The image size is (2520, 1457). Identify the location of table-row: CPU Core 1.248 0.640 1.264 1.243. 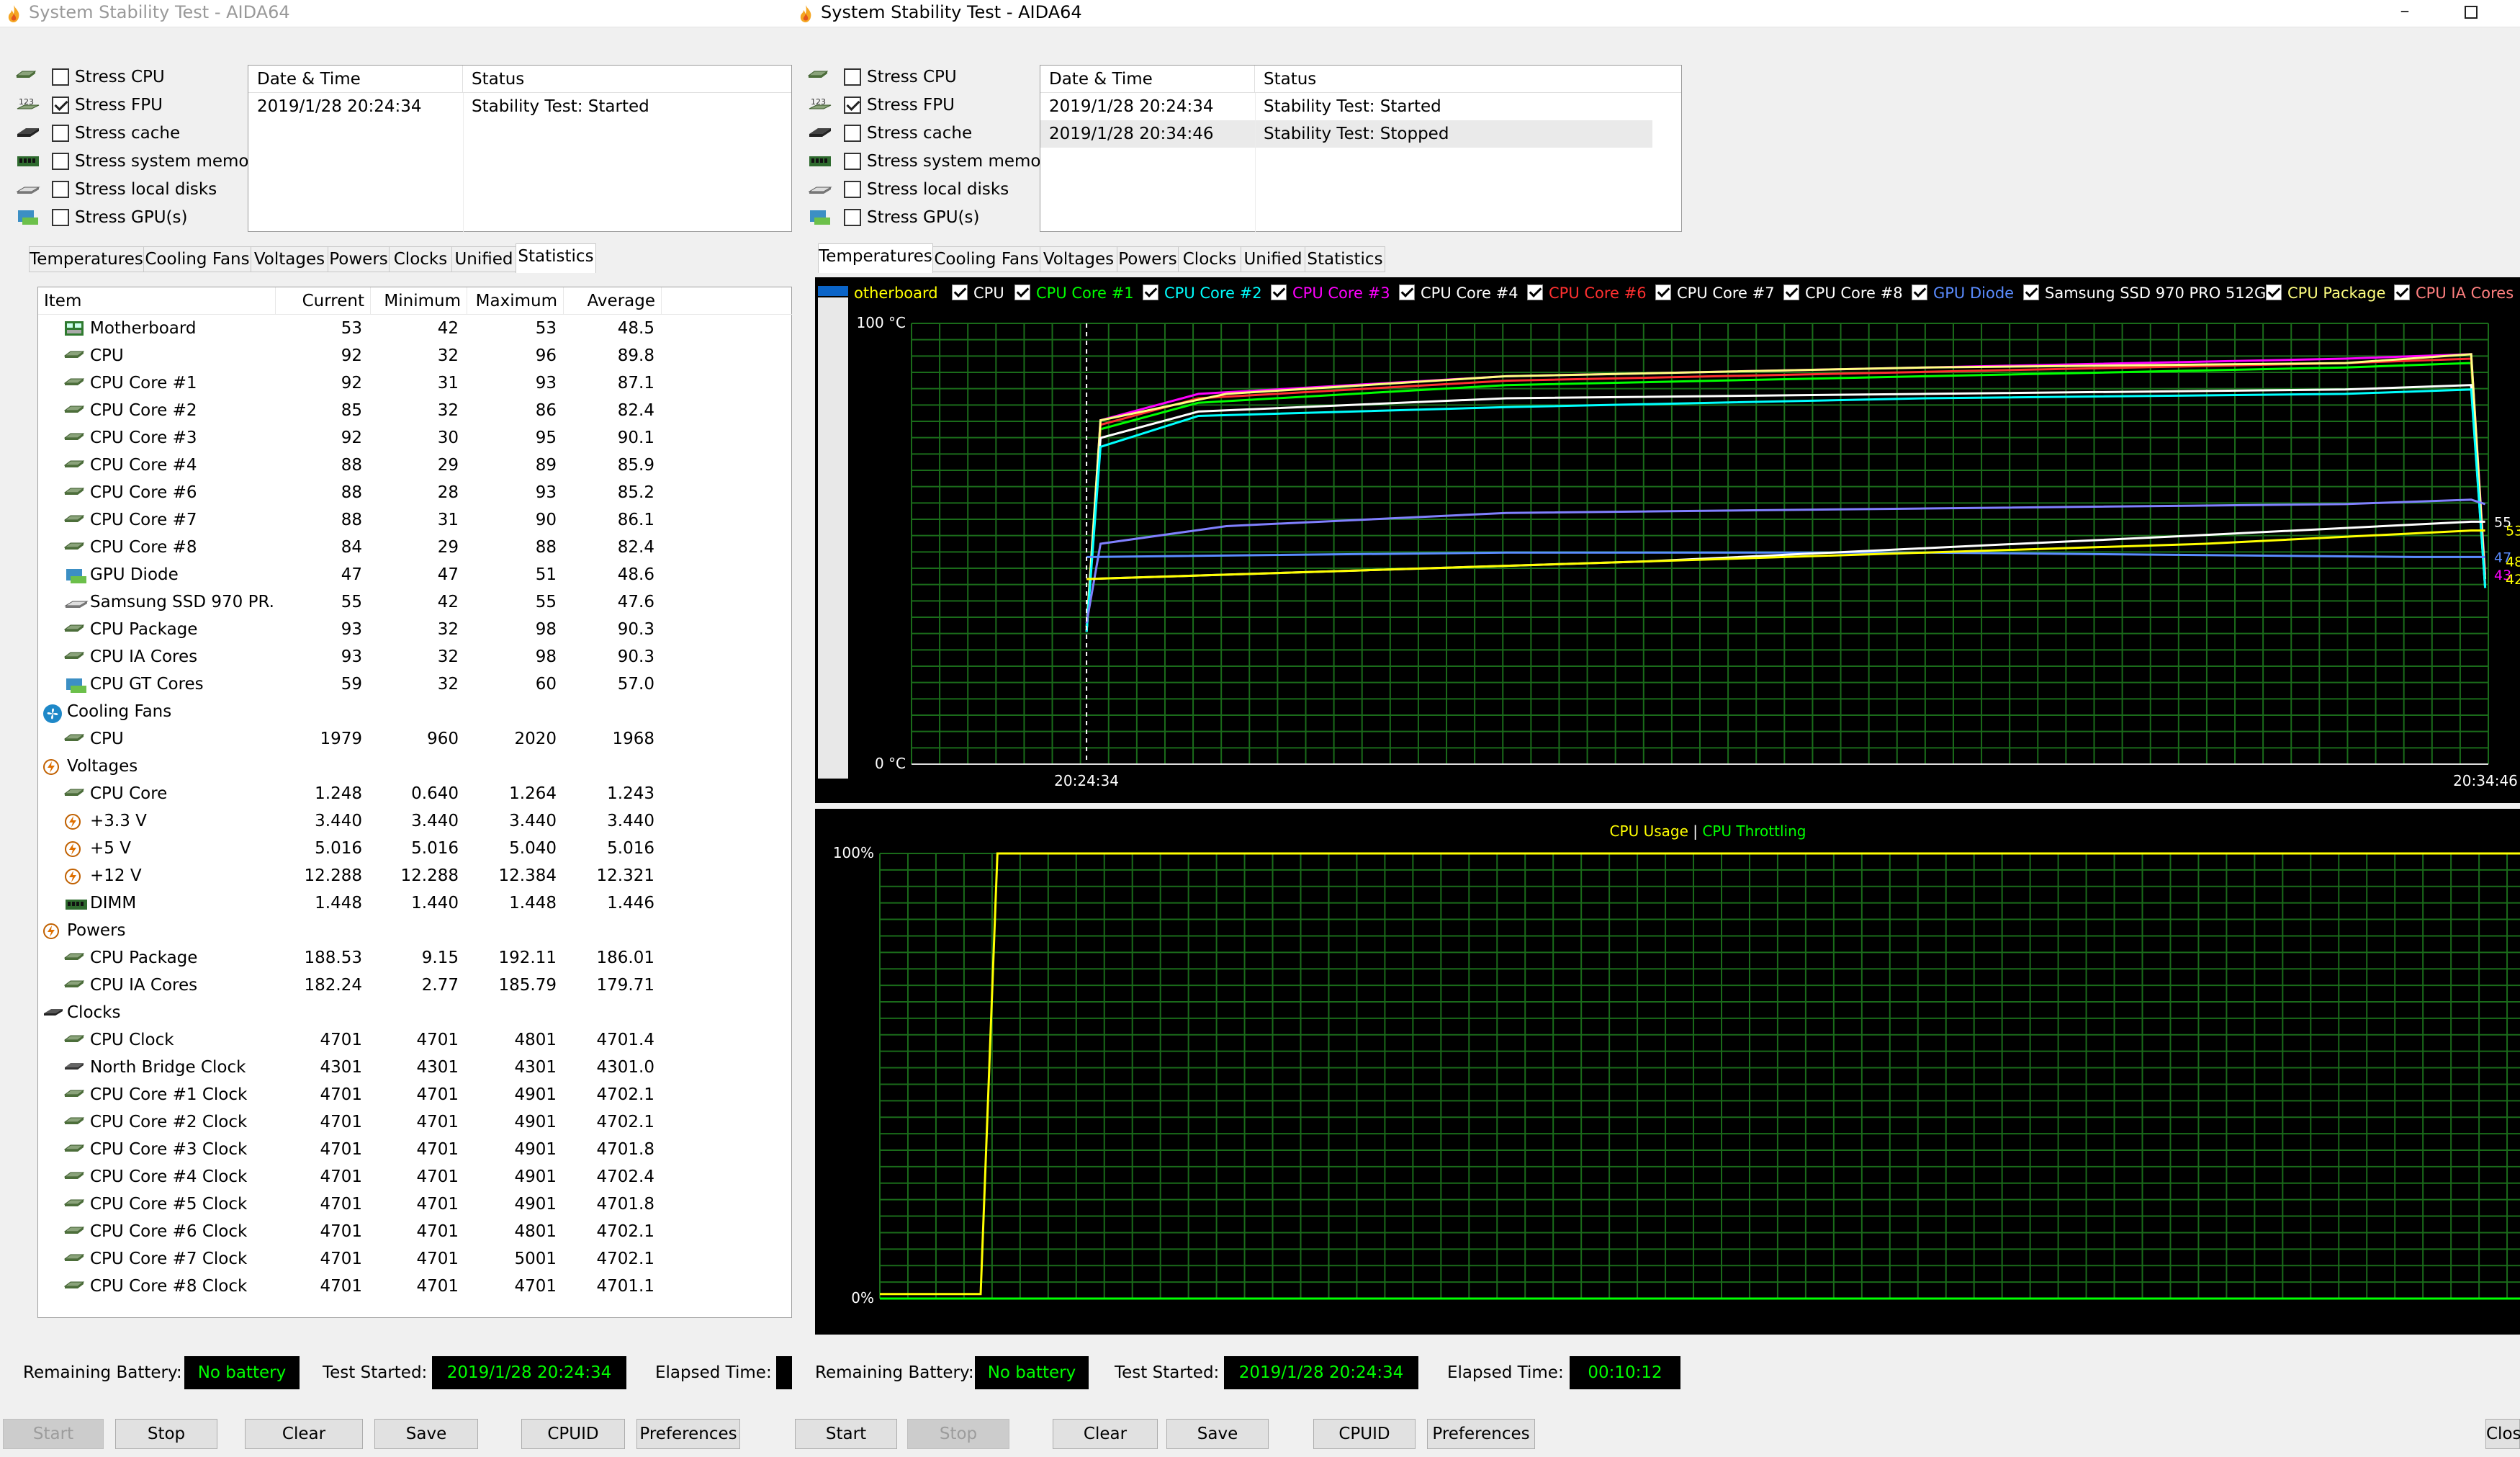
(415, 793).